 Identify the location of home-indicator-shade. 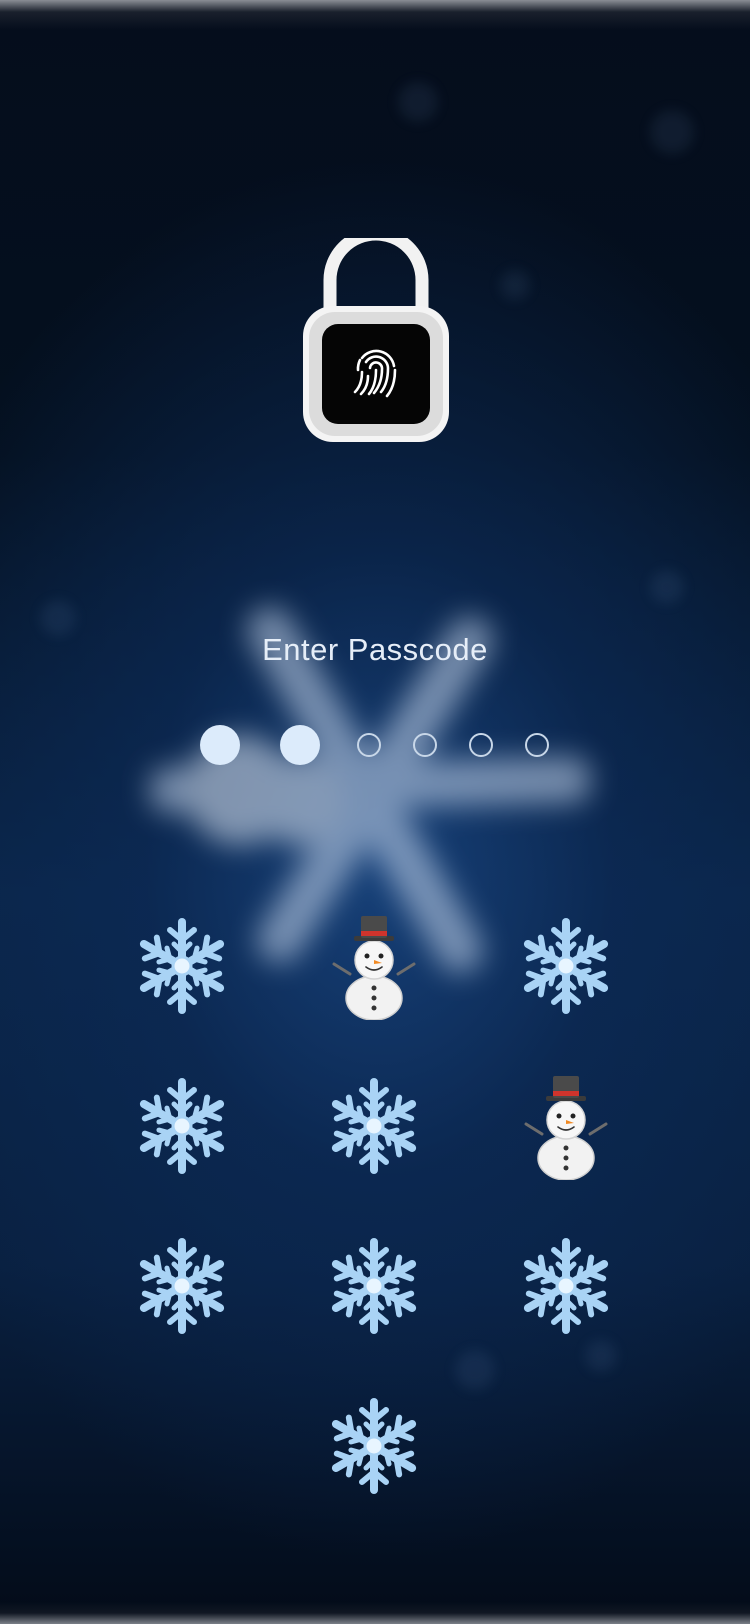
(375, 1613).